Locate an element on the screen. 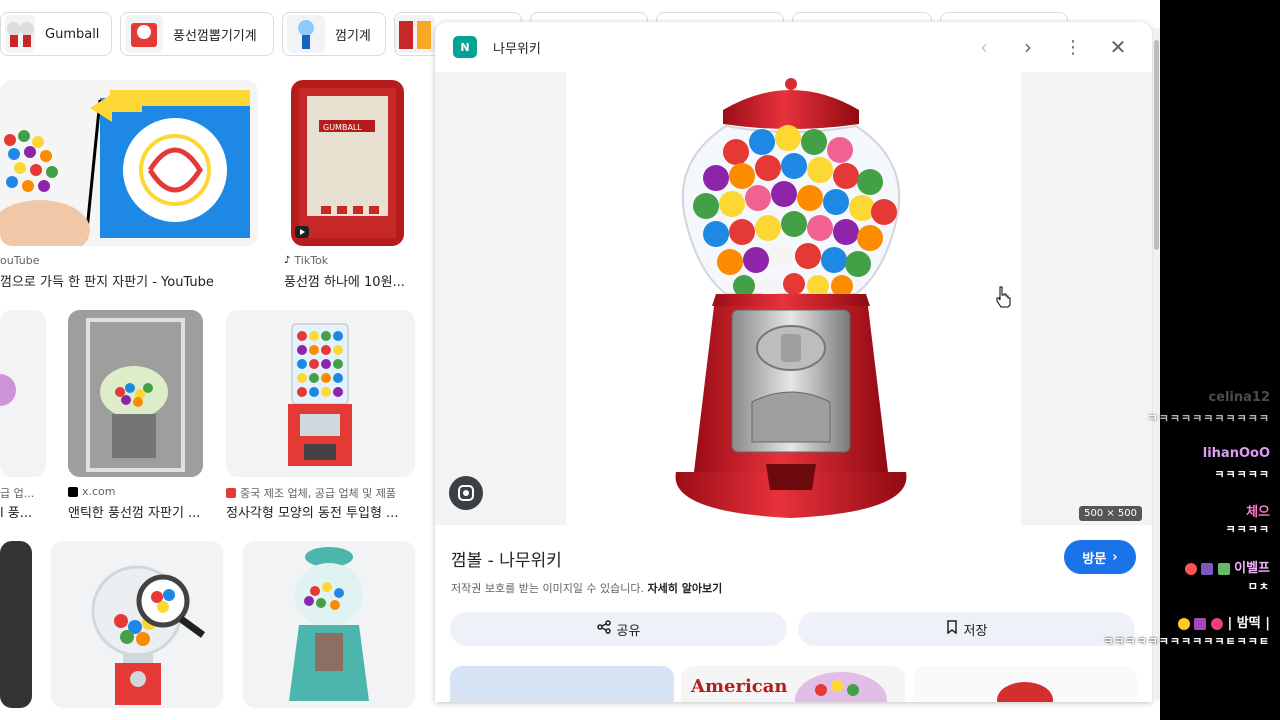 Image resolution: width=1280 pixels, height=720 pixels. made-in-china-icon is located at coordinates (231, 493).